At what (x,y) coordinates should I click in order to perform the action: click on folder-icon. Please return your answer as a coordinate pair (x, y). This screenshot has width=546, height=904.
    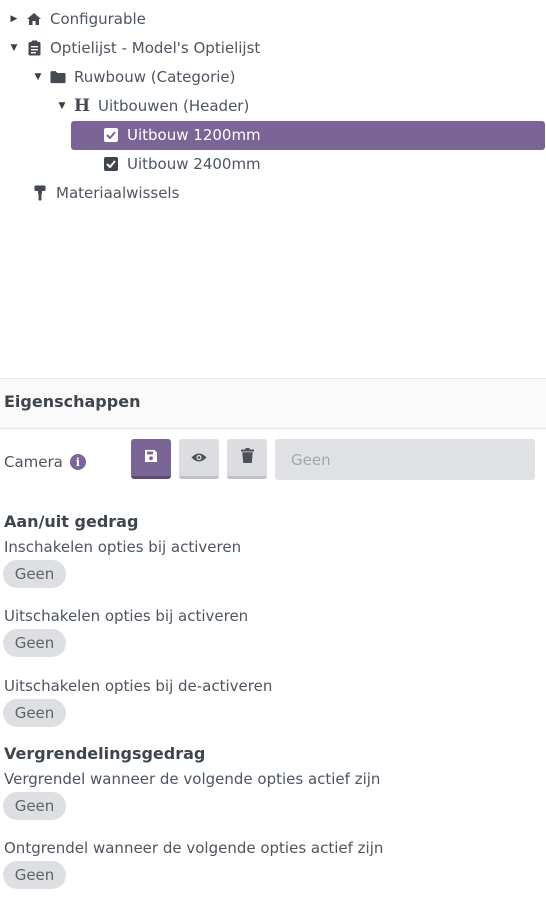
    Looking at the image, I should click on (58, 77).